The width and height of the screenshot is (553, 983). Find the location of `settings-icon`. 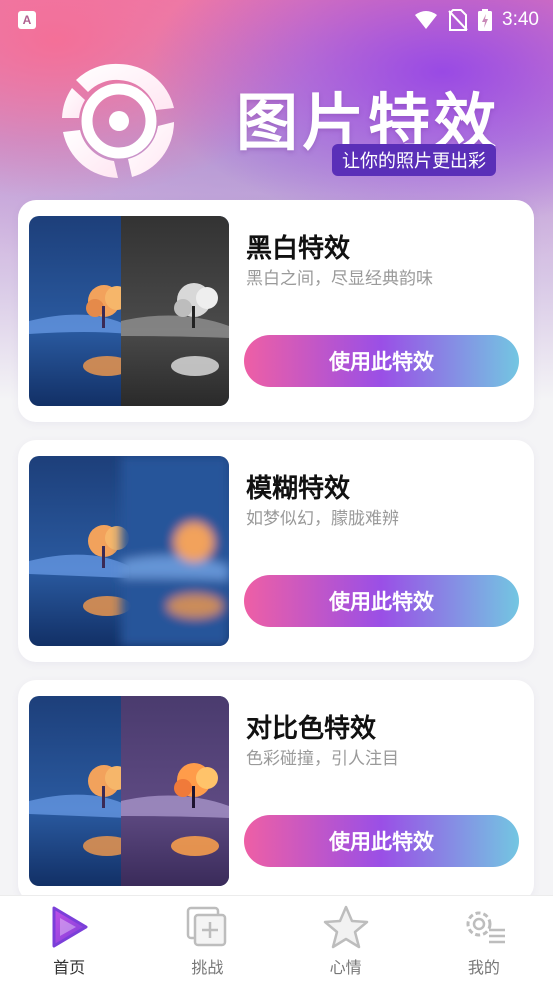

settings-icon is located at coordinates (485, 927).